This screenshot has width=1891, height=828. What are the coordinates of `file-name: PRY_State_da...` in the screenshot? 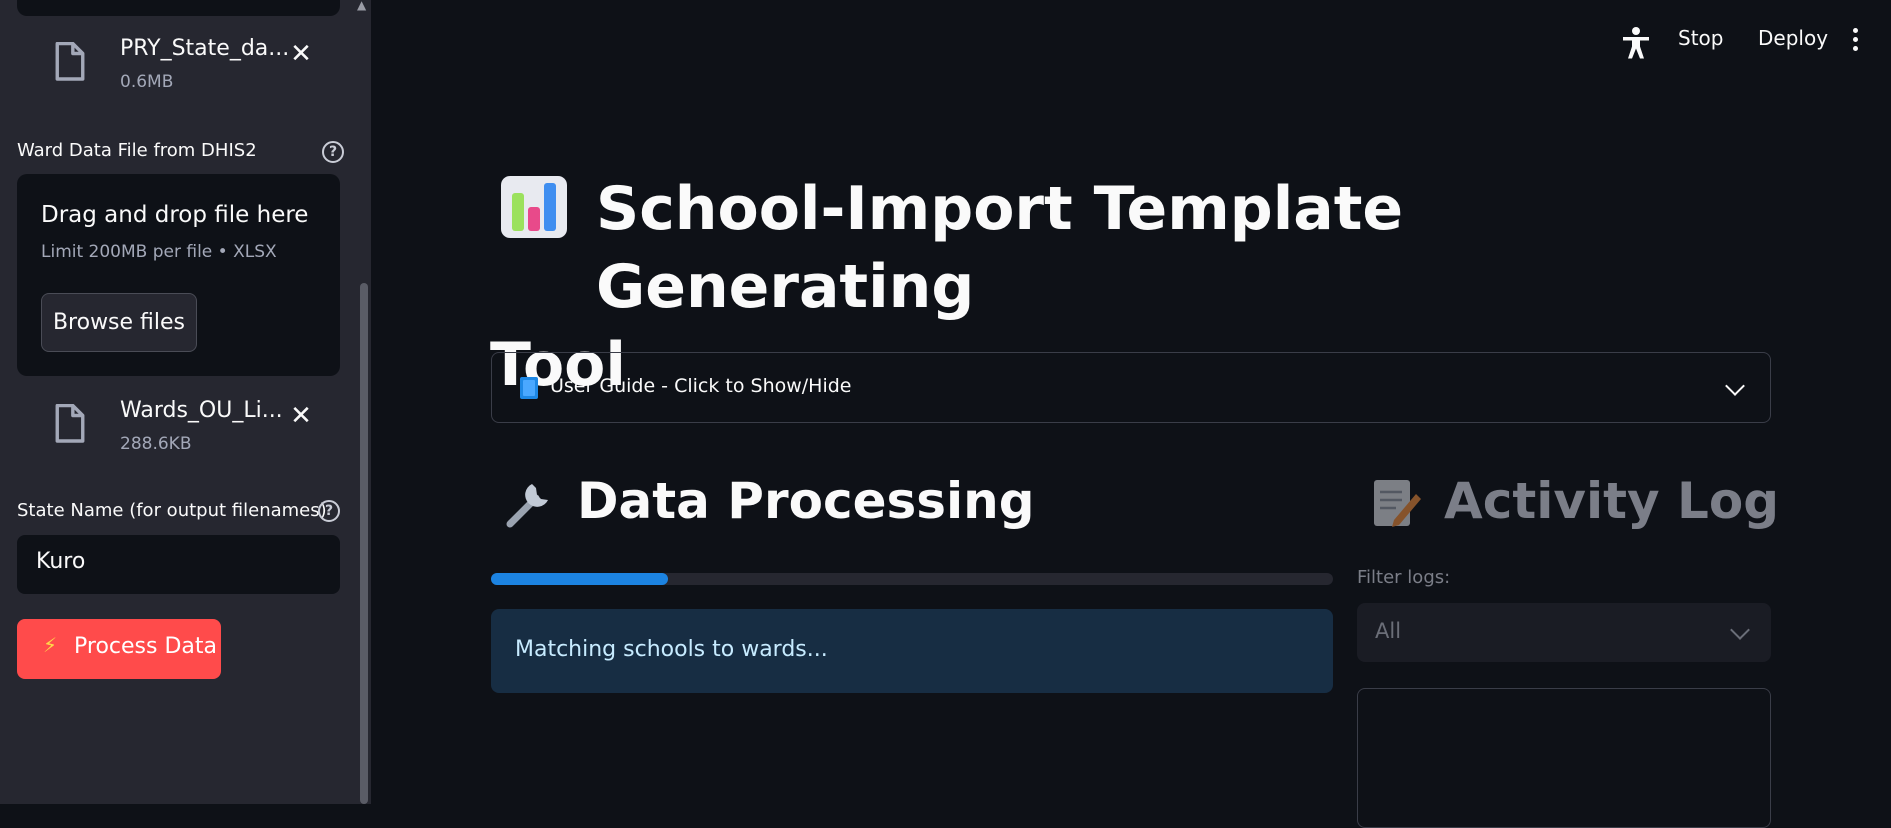 It's located at (205, 48).